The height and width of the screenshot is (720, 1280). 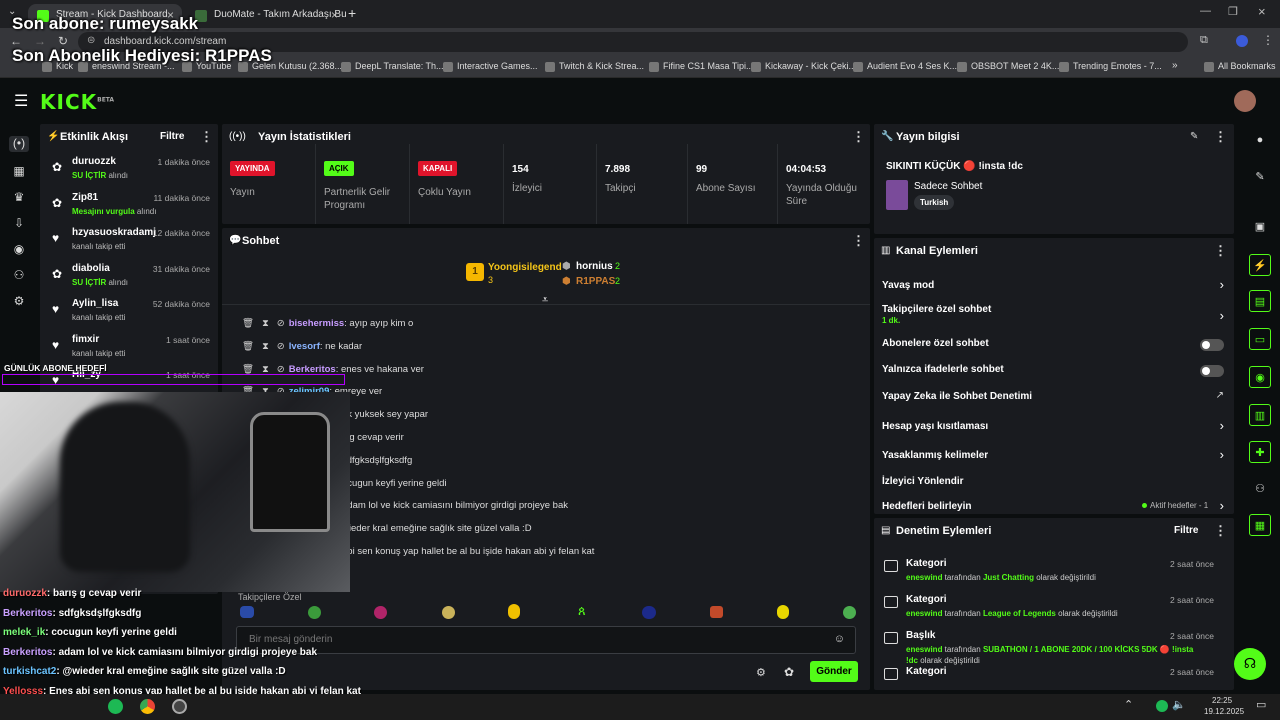 What do you see at coordinates (95, 303) in the screenshot?
I see `activity-username: Aylin_lisa` at bounding box center [95, 303].